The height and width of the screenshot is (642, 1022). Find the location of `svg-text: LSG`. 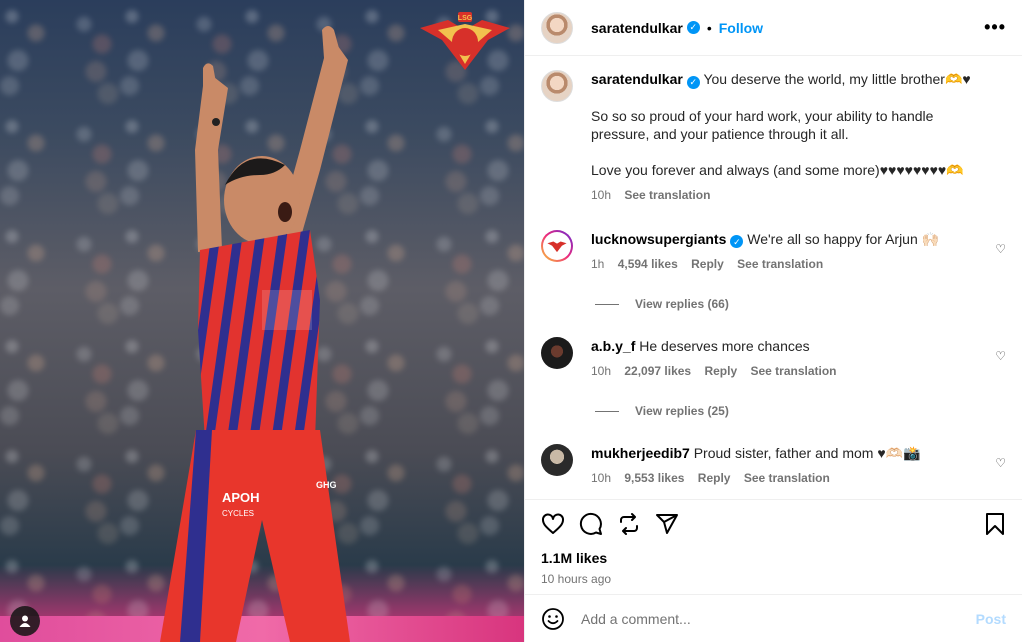

svg-text: LSG is located at coordinates (465, 18).